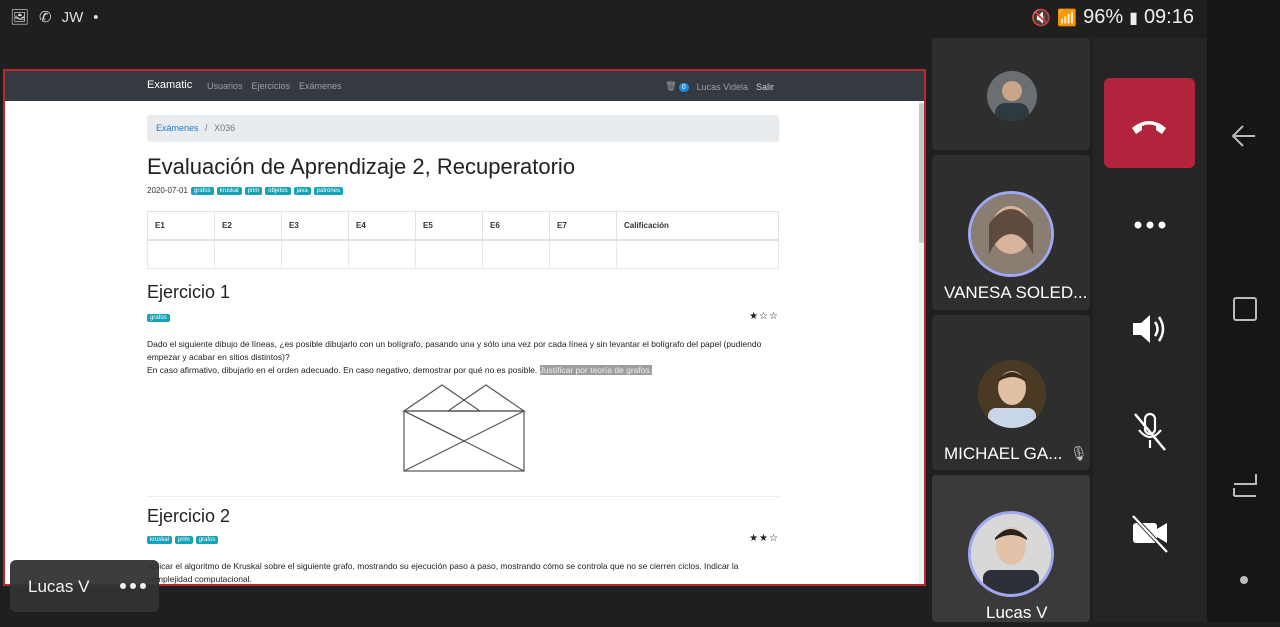 This screenshot has height=627, width=1280. What do you see at coordinates (449, 226) in the screenshot?
I see `col-e5: E5` at bounding box center [449, 226].